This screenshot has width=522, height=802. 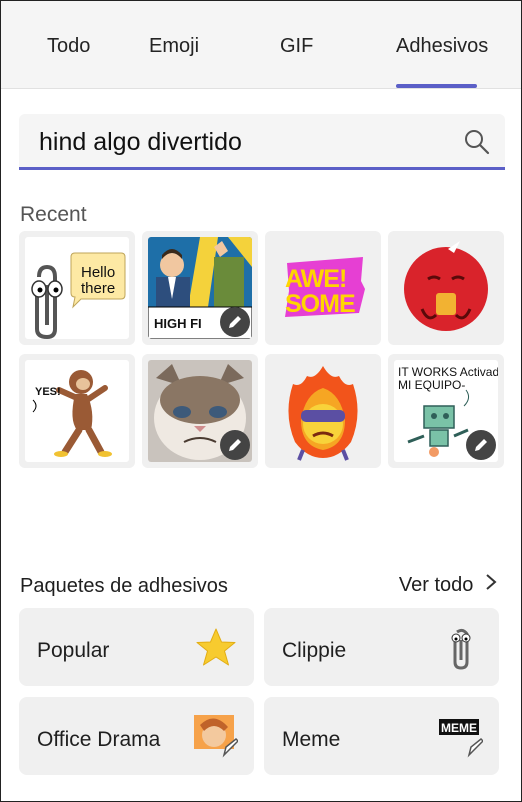 What do you see at coordinates (136, 647) in the screenshot?
I see `pack-popular: Popular` at bounding box center [136, 647].